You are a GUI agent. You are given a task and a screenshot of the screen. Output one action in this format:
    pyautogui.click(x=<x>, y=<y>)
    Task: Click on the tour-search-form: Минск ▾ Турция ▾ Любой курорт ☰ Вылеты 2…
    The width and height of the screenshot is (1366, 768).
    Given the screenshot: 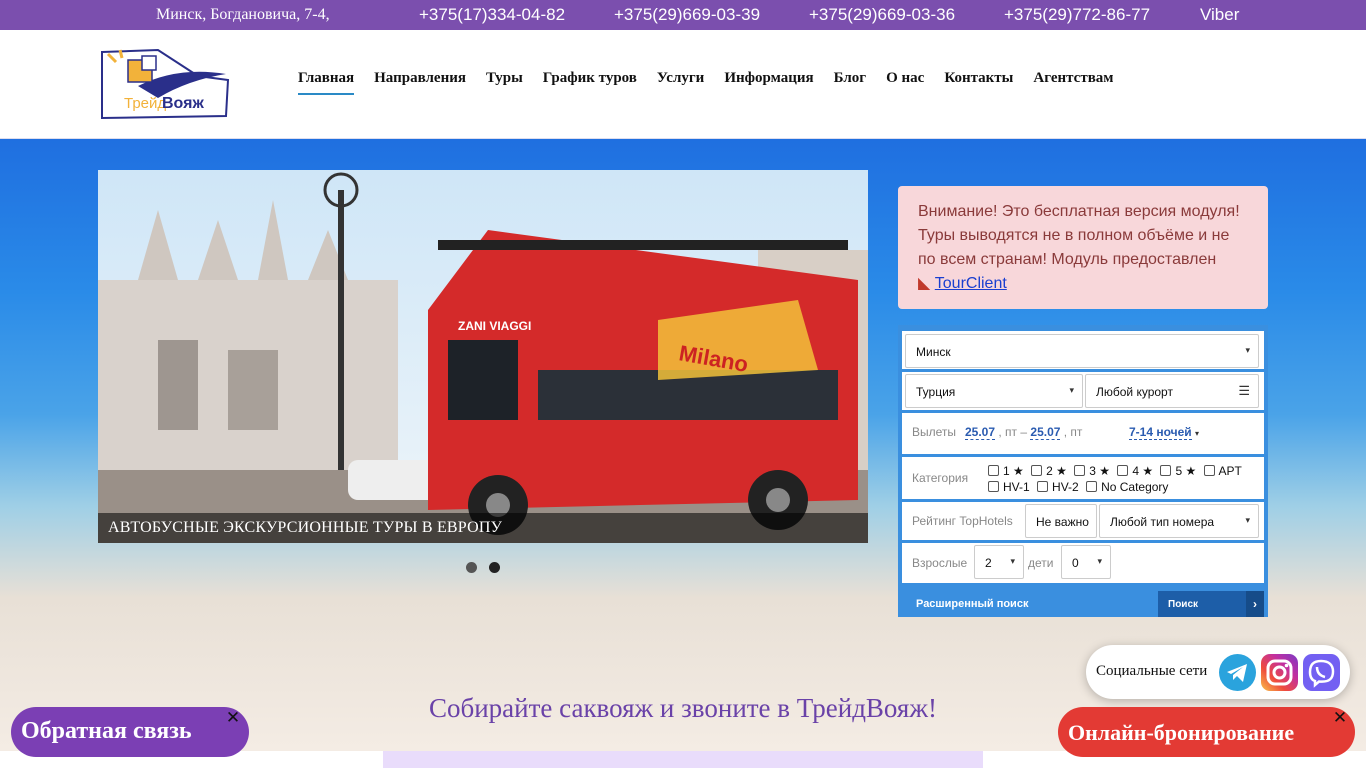 What is the action you would take?
    pyautogui.click(x=1083, y=471)
    